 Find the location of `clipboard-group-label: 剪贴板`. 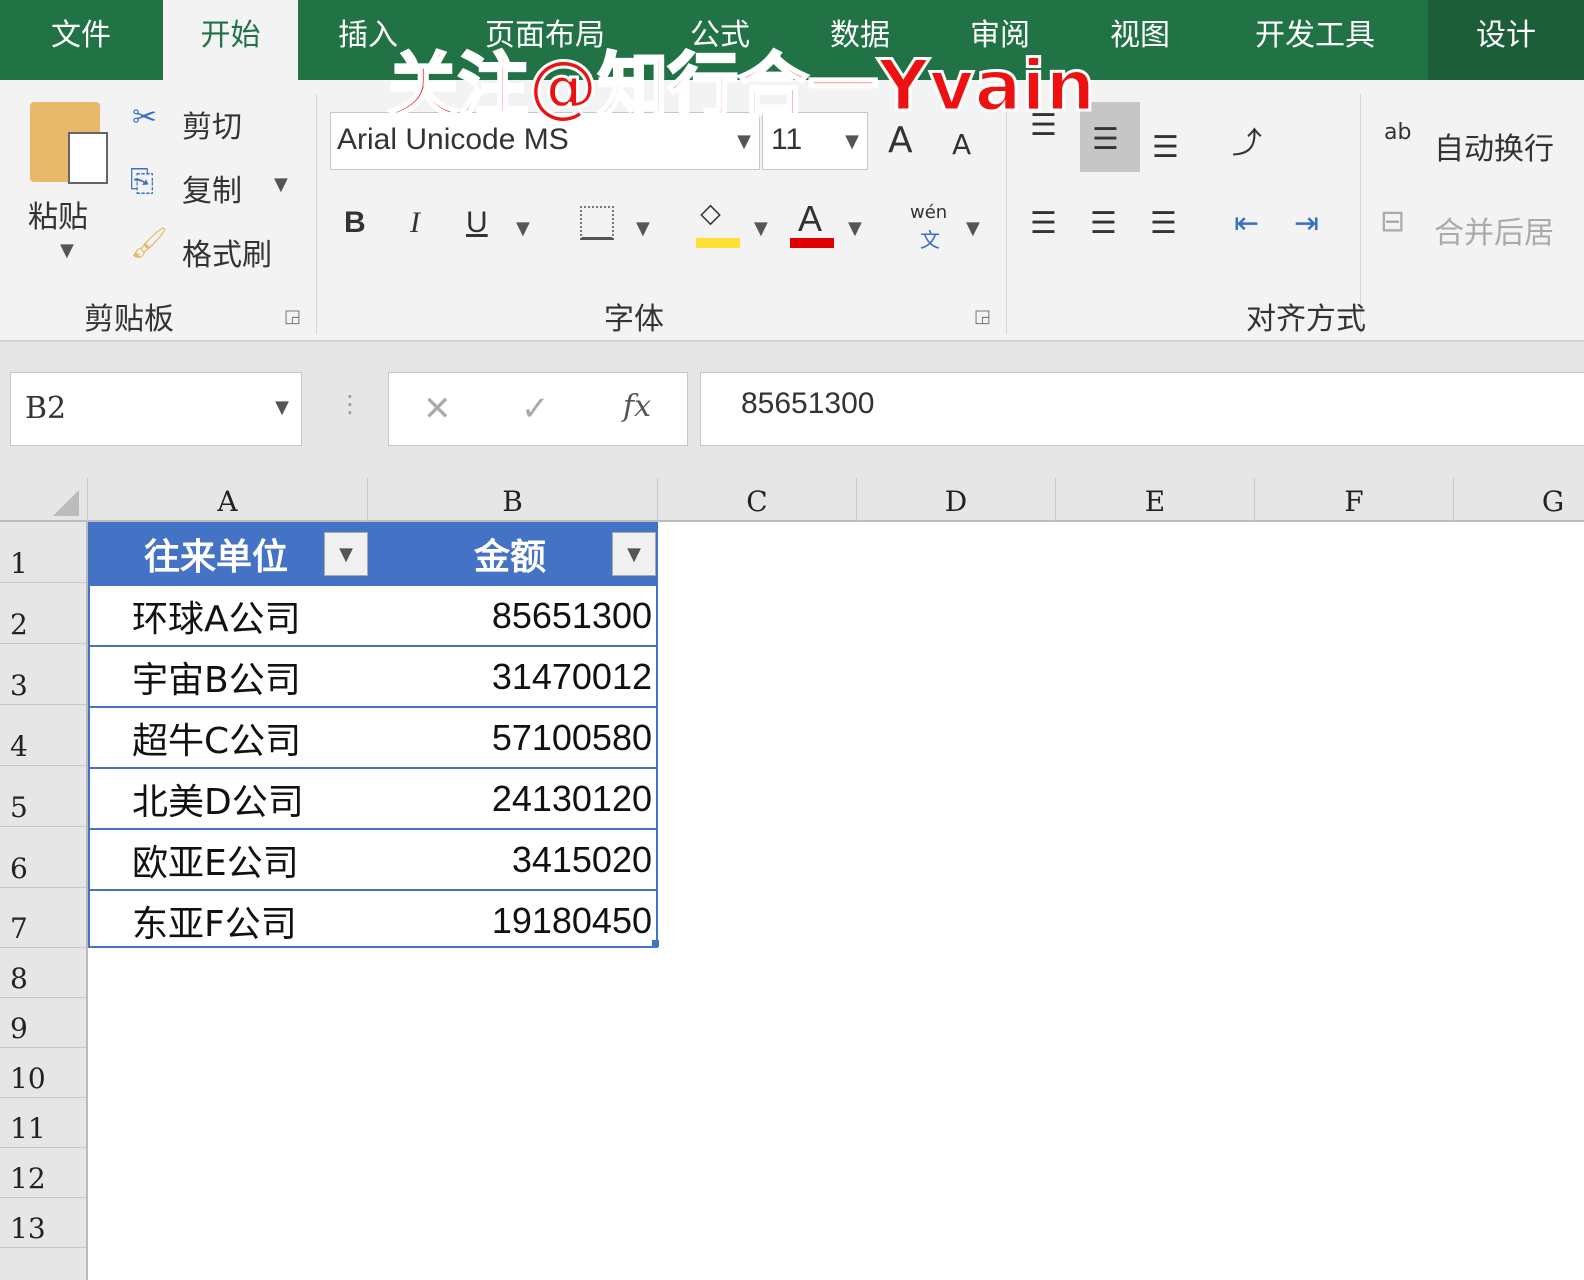

clipboard-group-label: 剪贴板 is located at coordinates (129, 319).